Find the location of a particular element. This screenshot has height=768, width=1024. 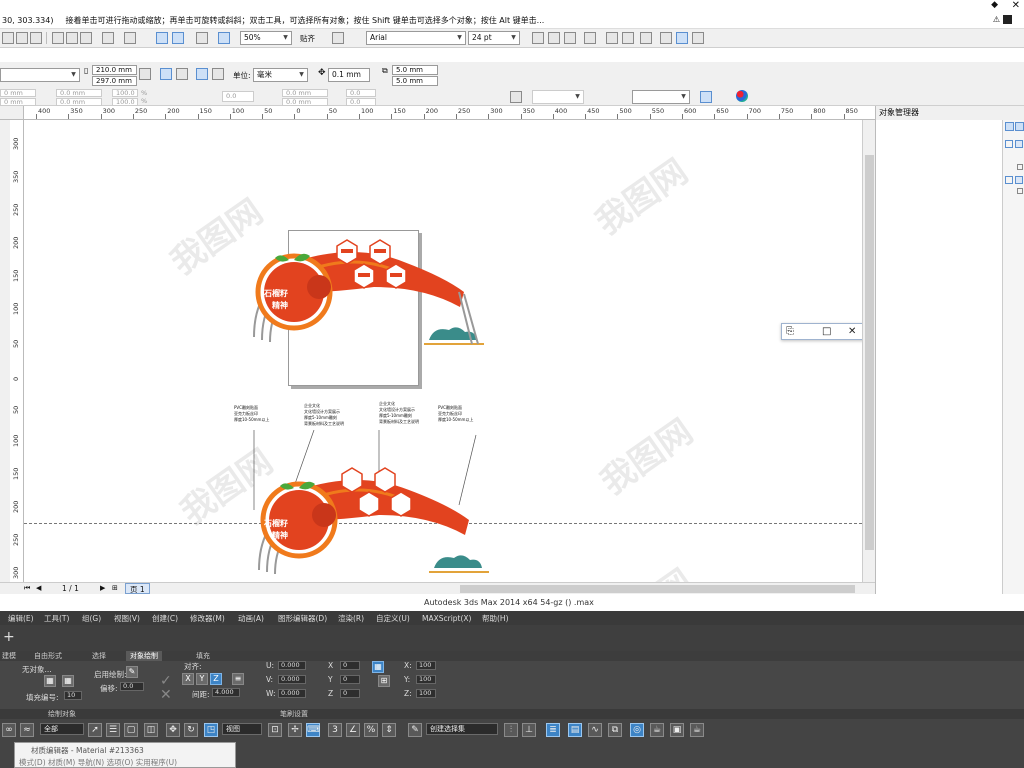

material-editor-menu: 模式(D) 材质(M) 导航(N) 选项(O) 实用程序(U) is located at coordinates (98, 762).